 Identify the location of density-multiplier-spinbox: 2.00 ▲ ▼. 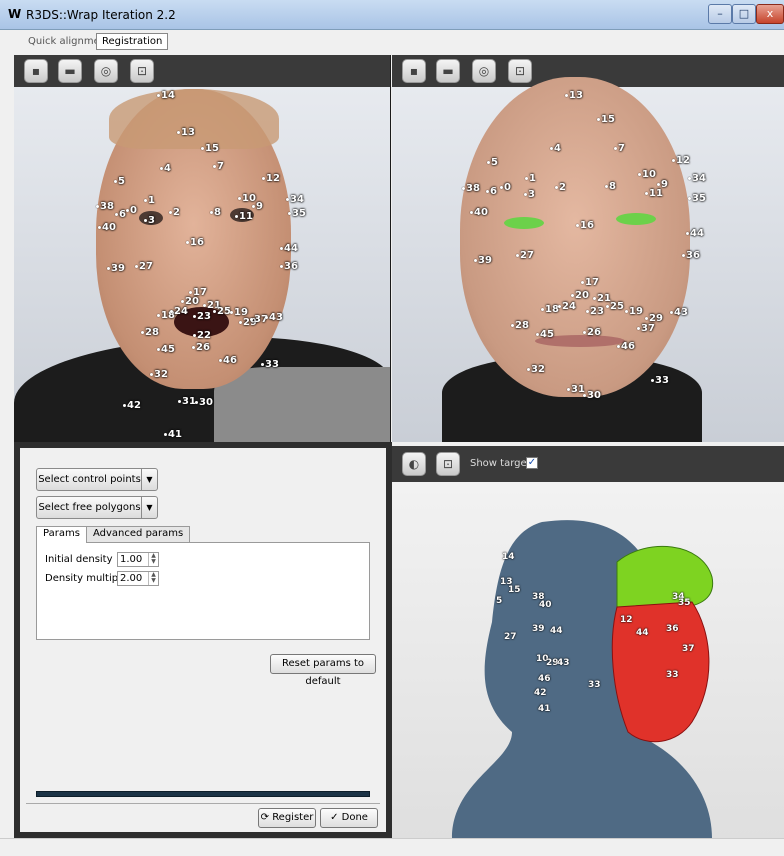
(138, 578).